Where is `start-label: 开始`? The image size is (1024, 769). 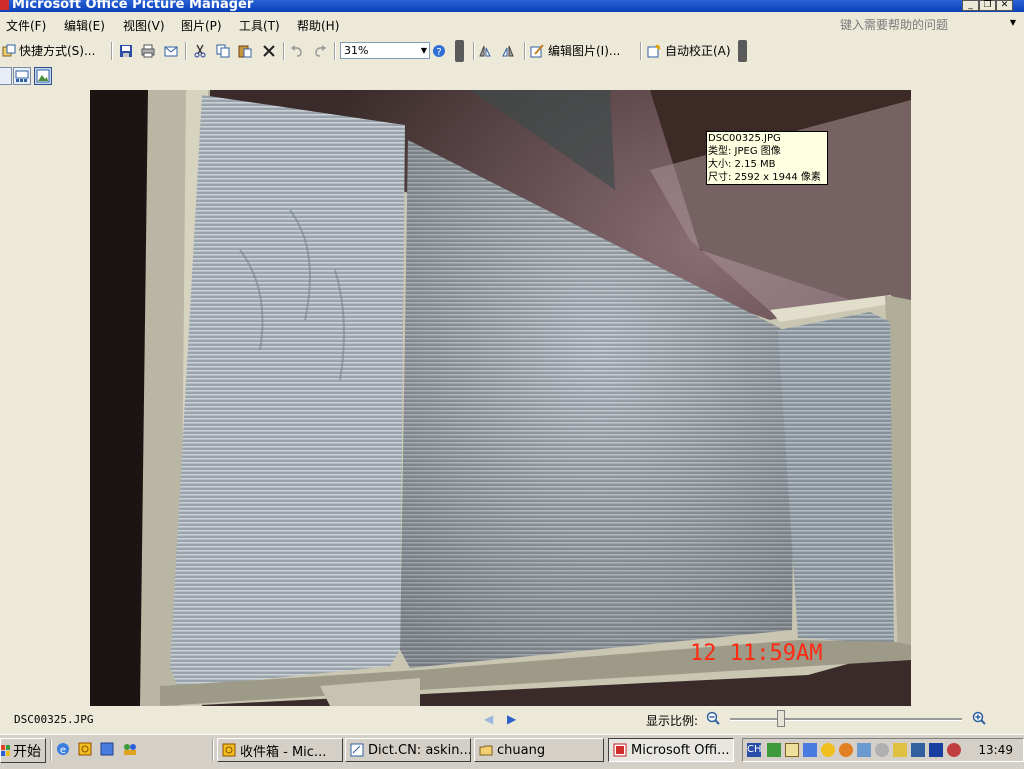 start-label: 开始 is located at coordinates (27, 751).